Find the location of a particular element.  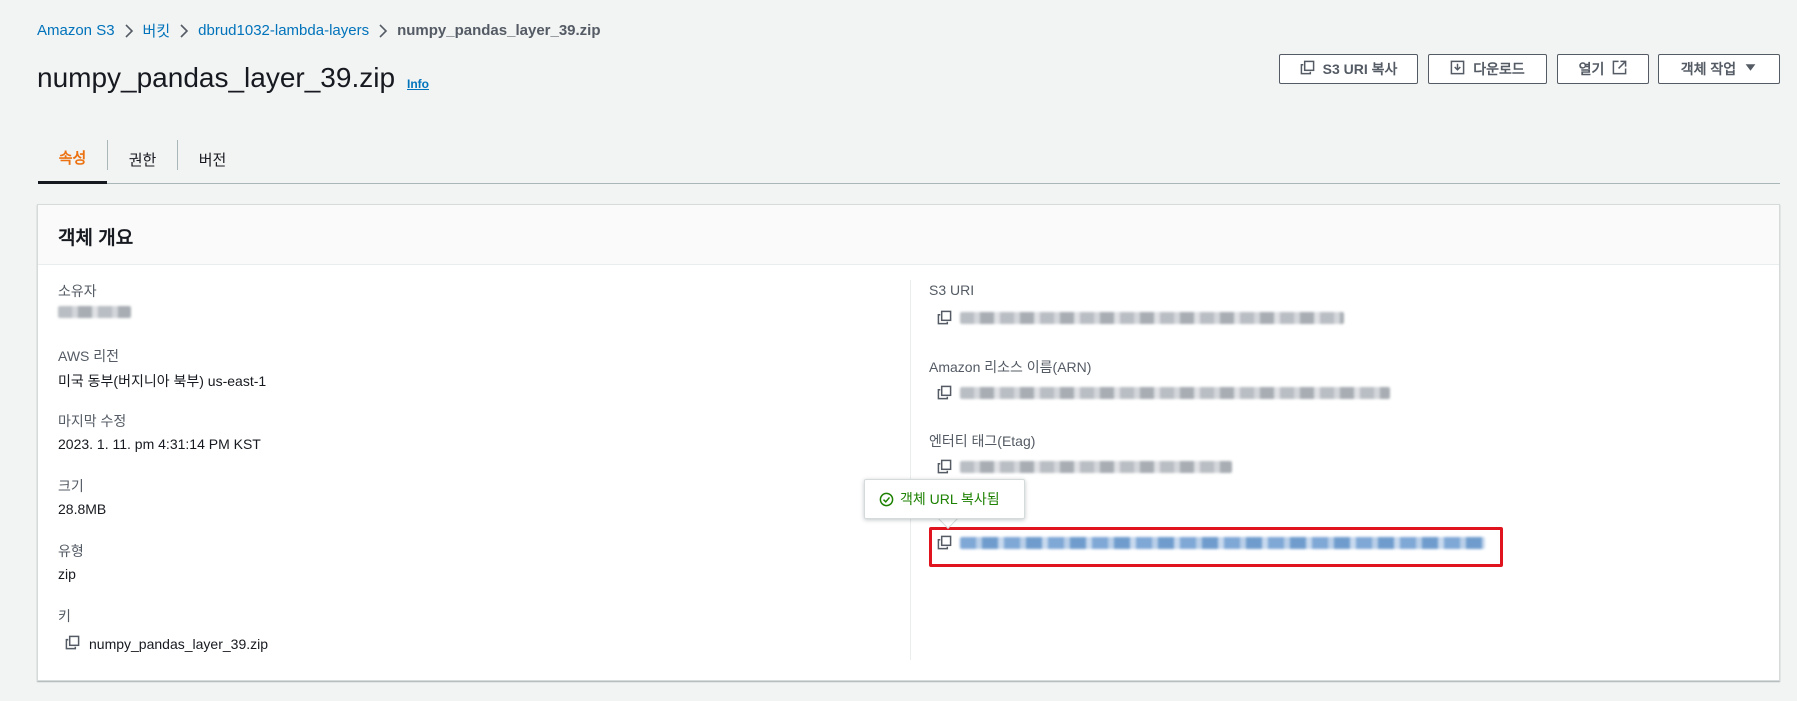

region-label: AWS 리전 is located at coordinates (89, 356).